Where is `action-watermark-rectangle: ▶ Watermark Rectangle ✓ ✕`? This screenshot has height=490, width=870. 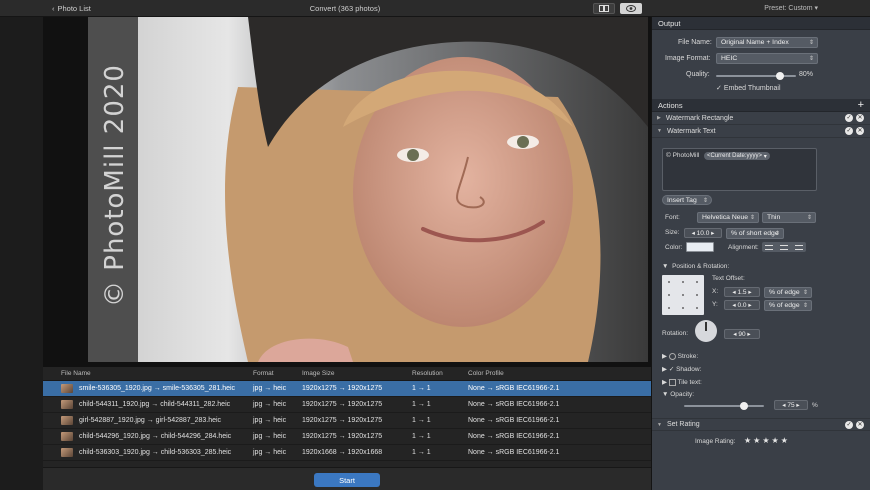
action-watermark-rectangle: ▶ Watermark Rectangle ✓ ✕ is located at coordinates (761, 118).